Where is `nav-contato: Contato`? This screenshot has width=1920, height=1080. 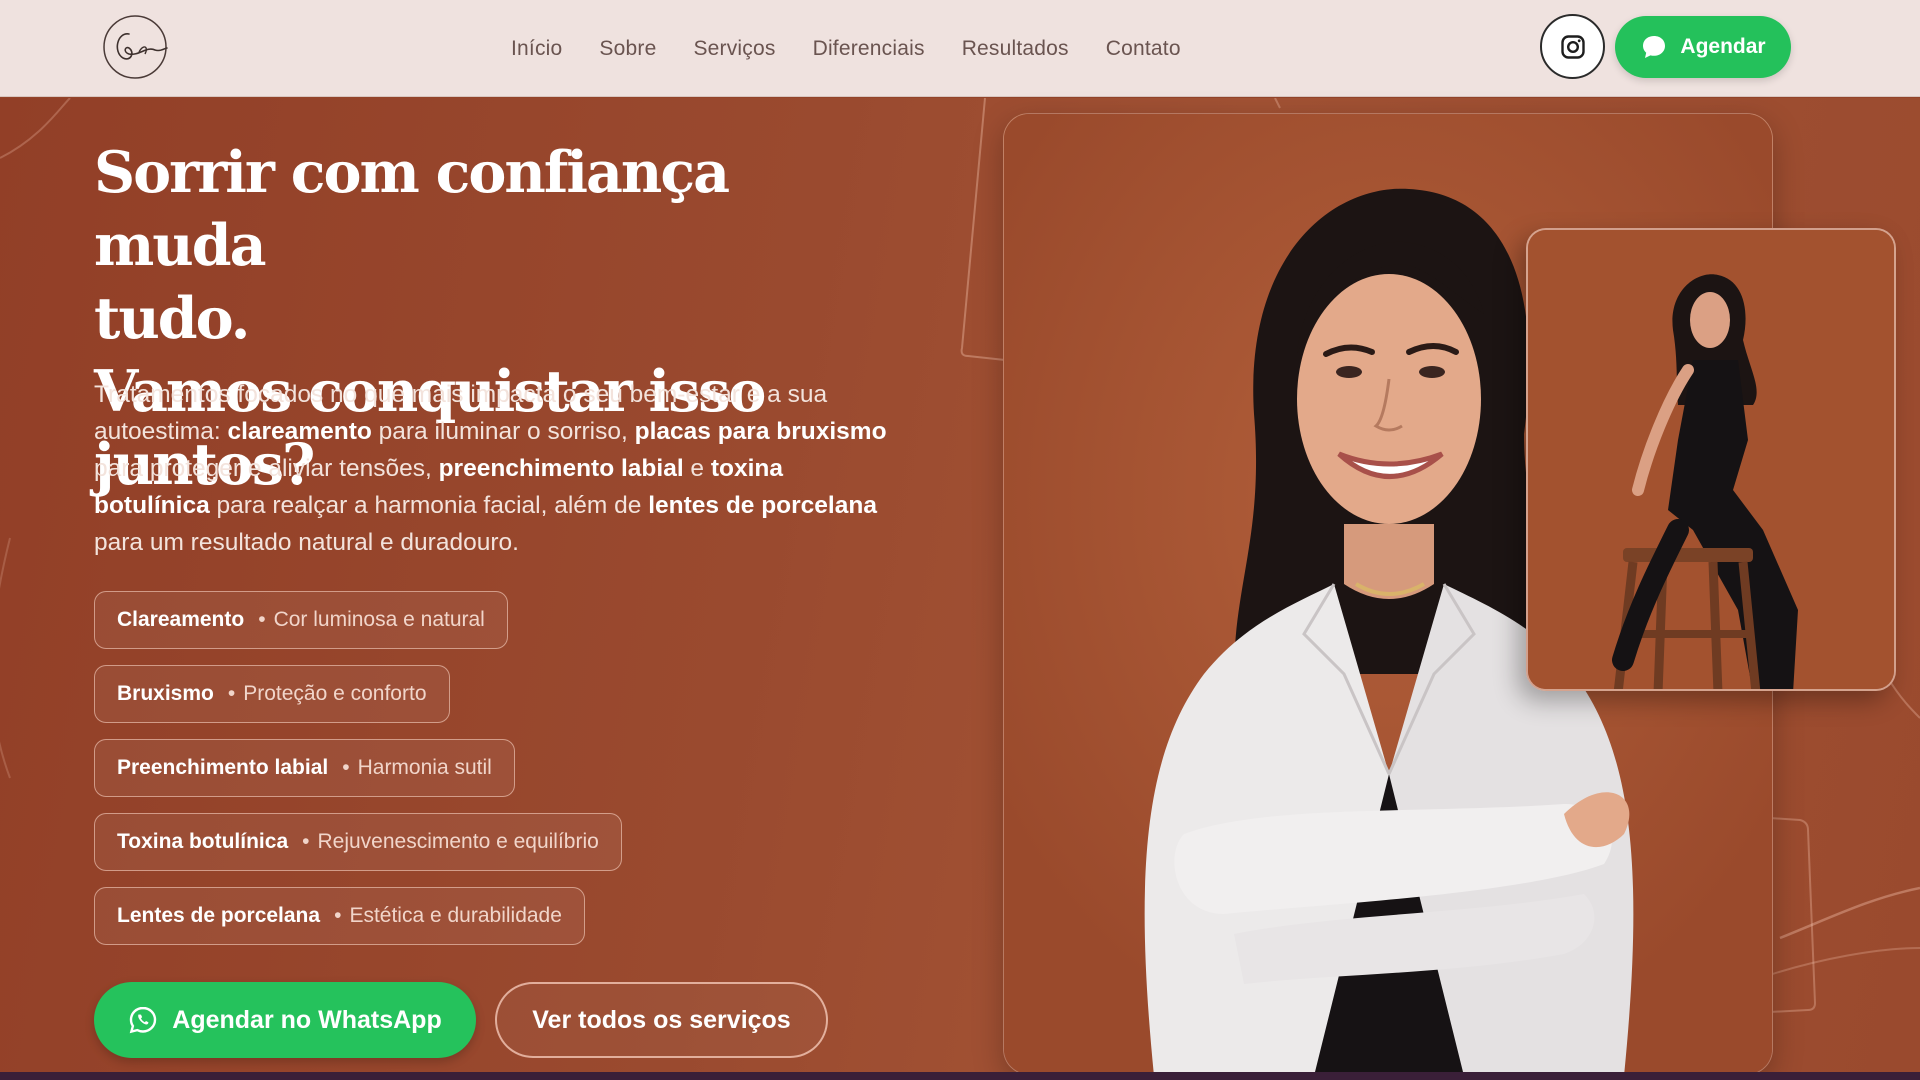 nav-contato: Contato is located at coordinates (1143, 49).